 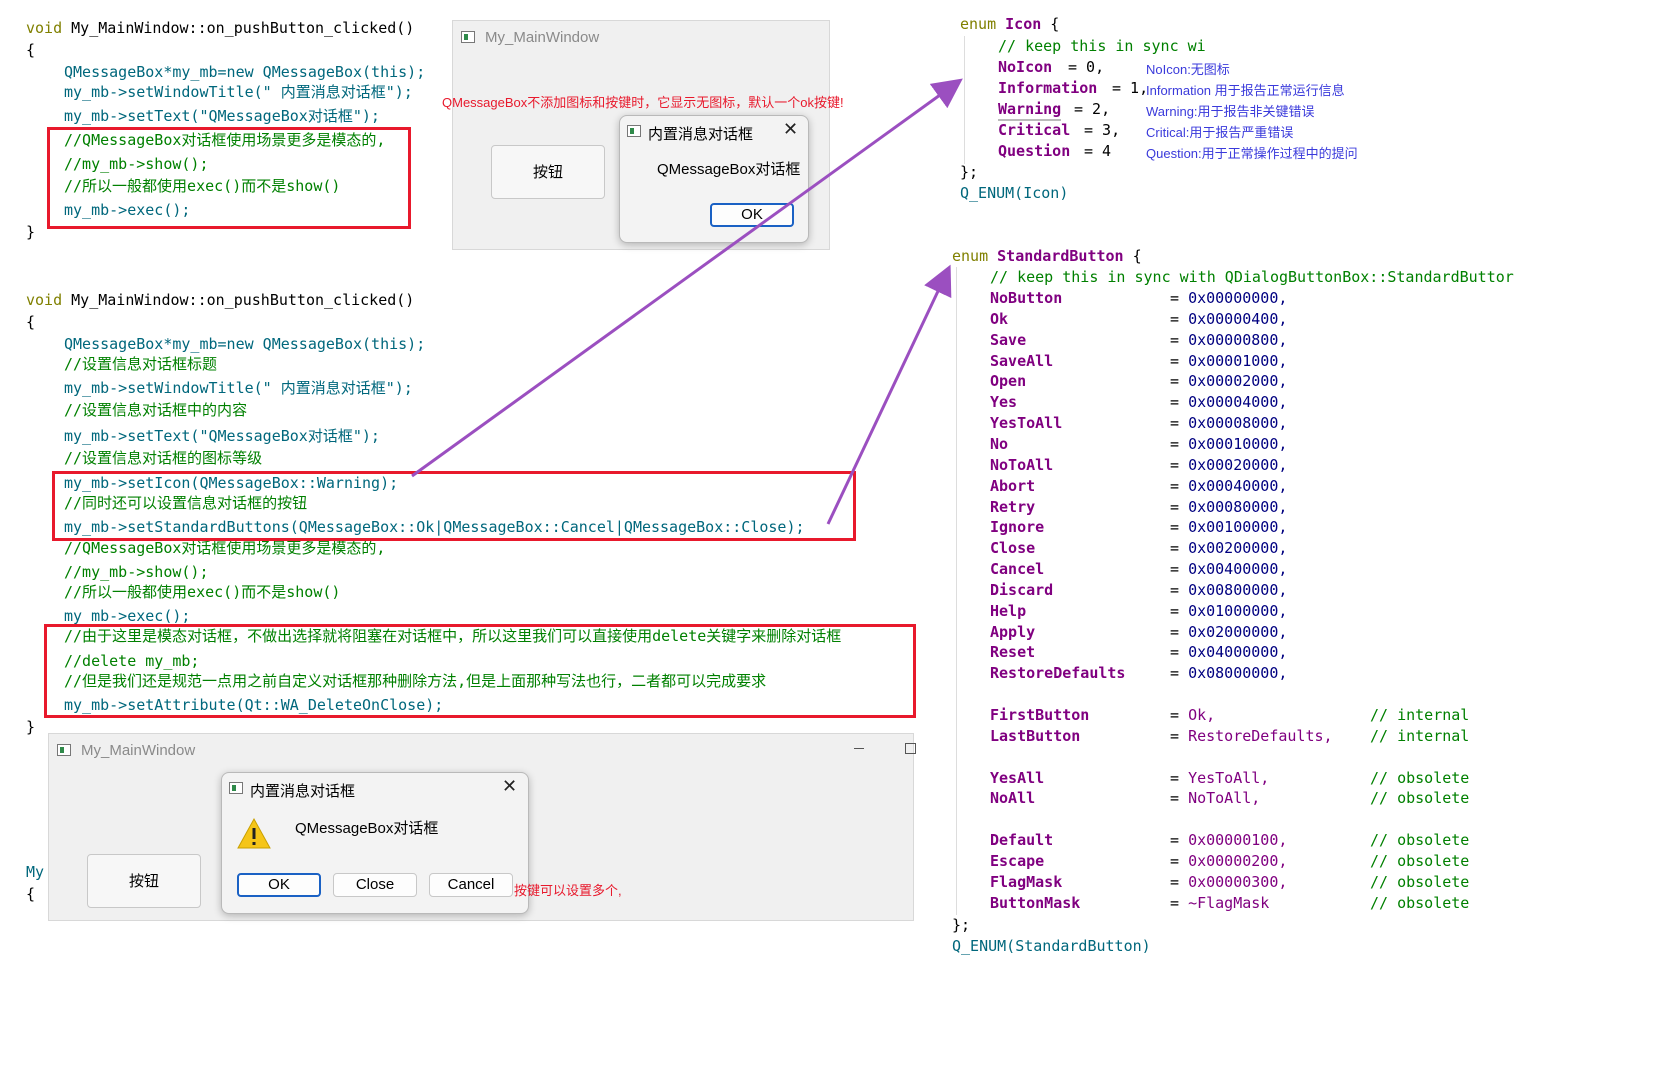 I want to click on enum-entry-value: = 0x00001000,, so click(x=1229, y=360).